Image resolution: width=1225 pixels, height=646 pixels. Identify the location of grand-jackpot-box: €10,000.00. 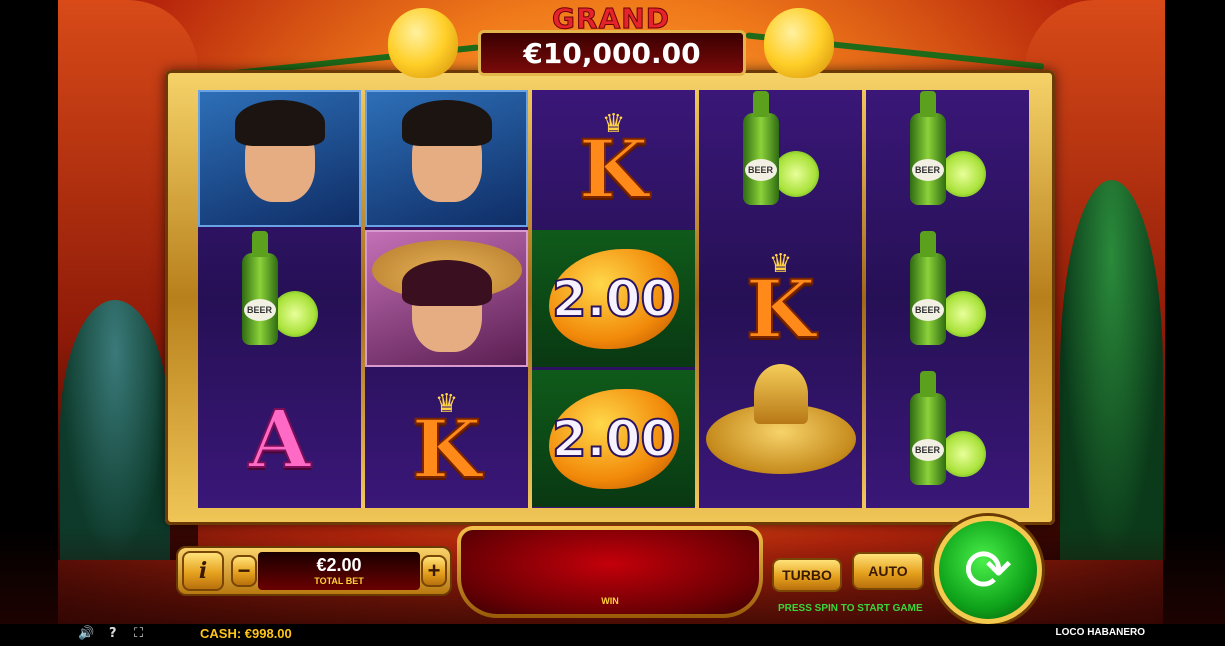
(612, 53).